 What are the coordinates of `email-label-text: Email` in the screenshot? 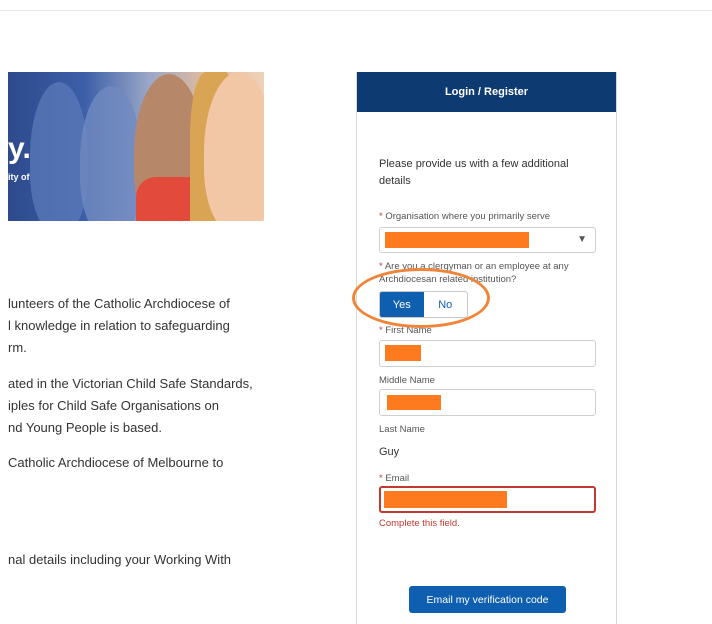 It's located at (397, 478).